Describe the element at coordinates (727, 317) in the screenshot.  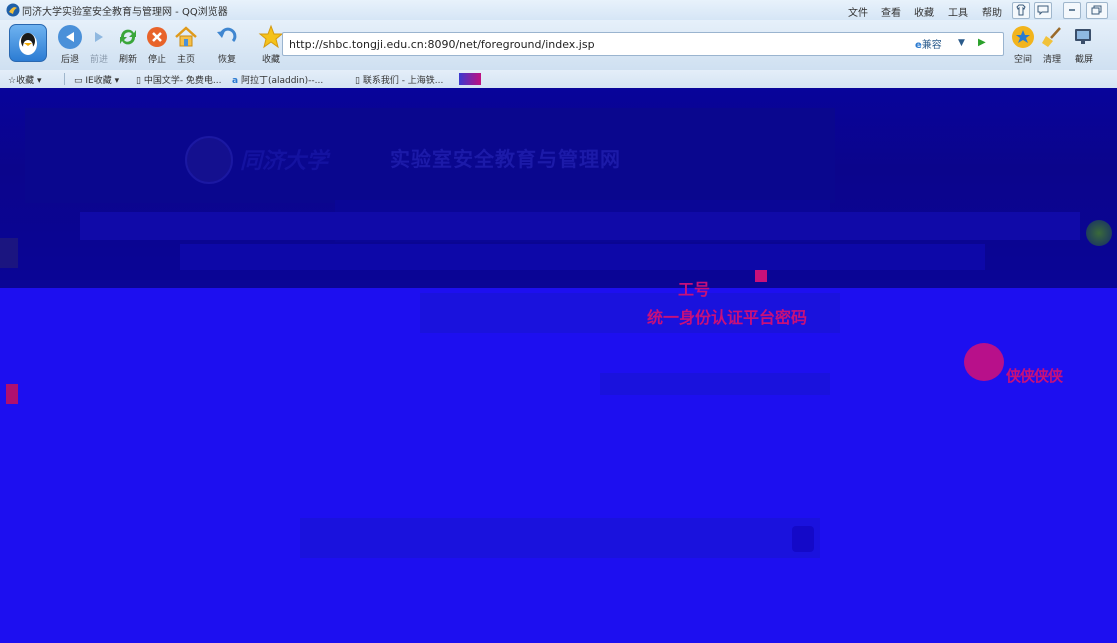
I see `login-password-label: 统一身份认证平台密码` at that location.